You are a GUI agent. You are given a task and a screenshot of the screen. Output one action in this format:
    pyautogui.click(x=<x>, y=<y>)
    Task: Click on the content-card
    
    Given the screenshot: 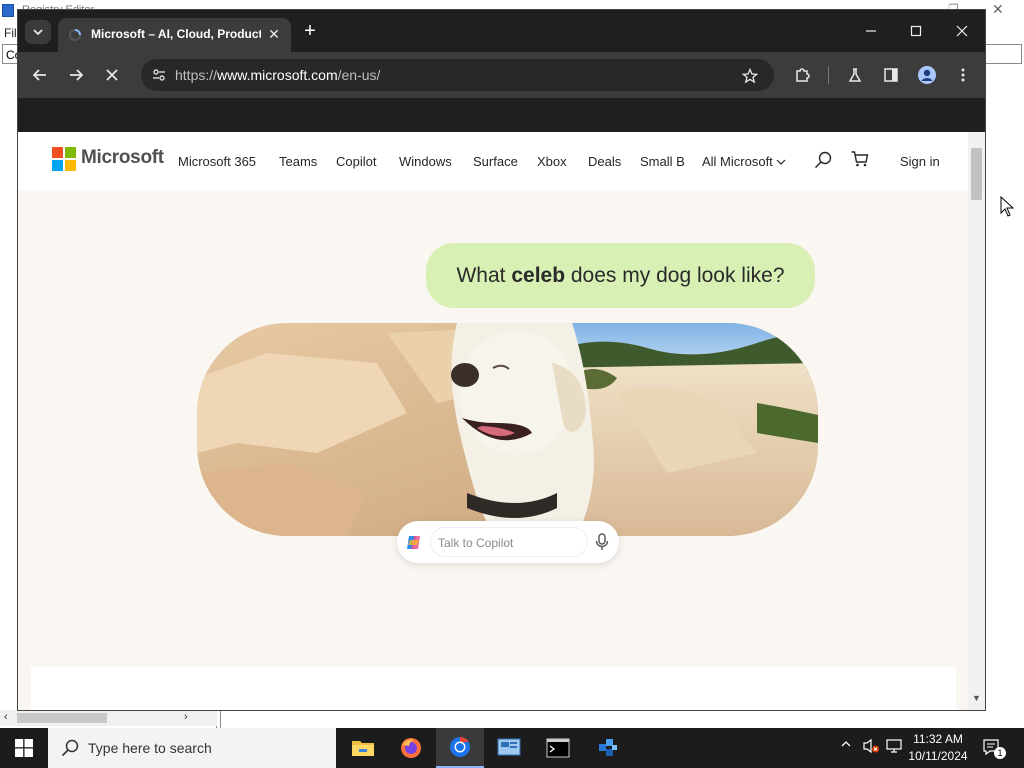 What is the action you would take?
    pyautogui.click(x=493, y=688)
    